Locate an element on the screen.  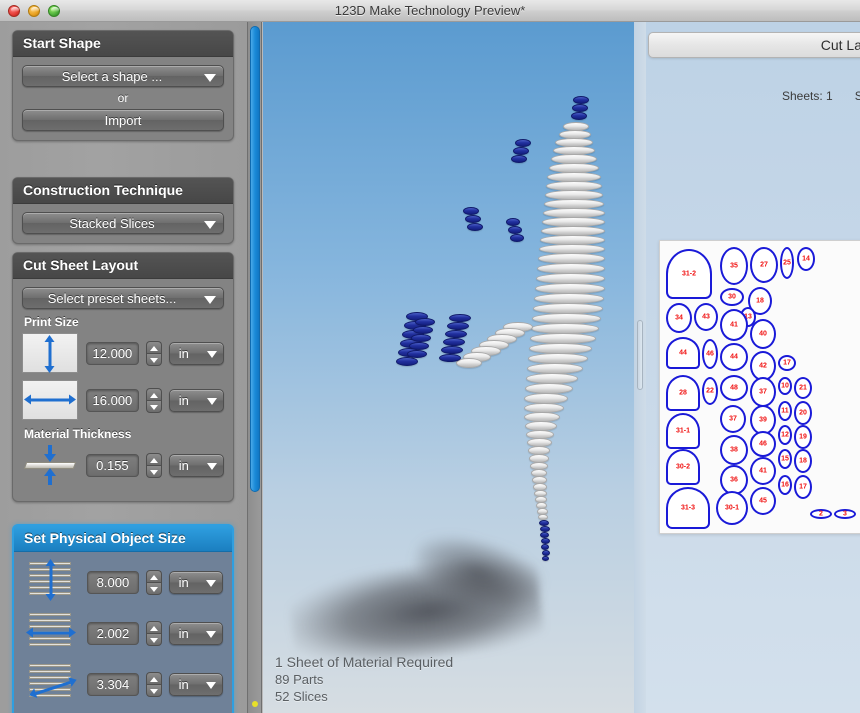
print-width-stepper is located at coordinates (153, 400).